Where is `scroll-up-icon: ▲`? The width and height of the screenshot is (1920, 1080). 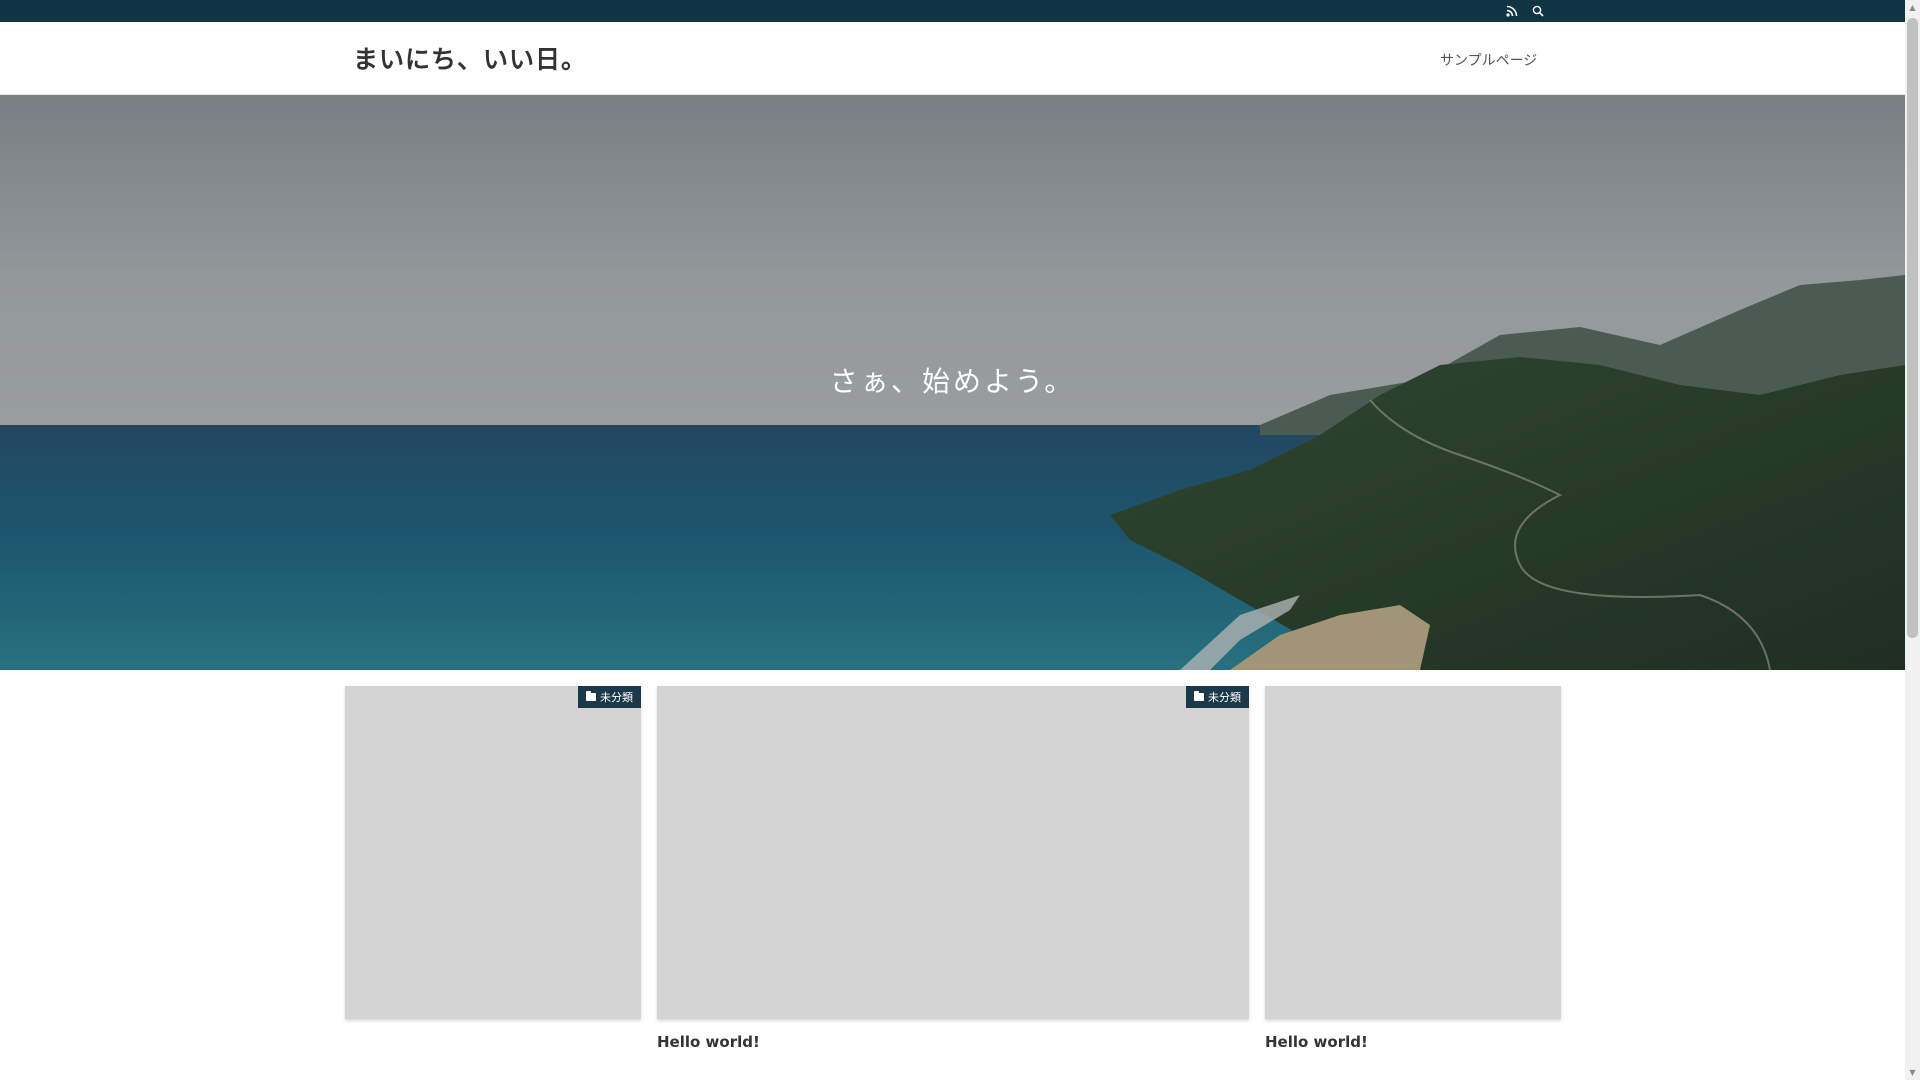
scroll-up-icon: ▲ is located at coordinates (1912, 7).